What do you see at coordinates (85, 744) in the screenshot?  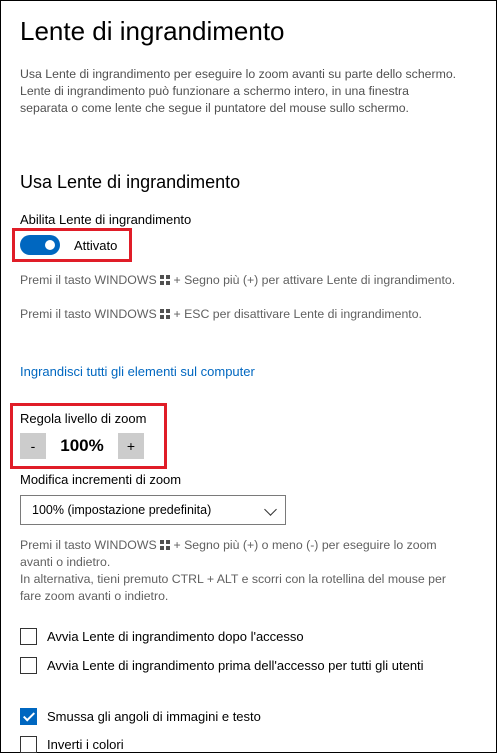 I see `checkbox-label: Inverti i colori` at bounding box center [85, 744].